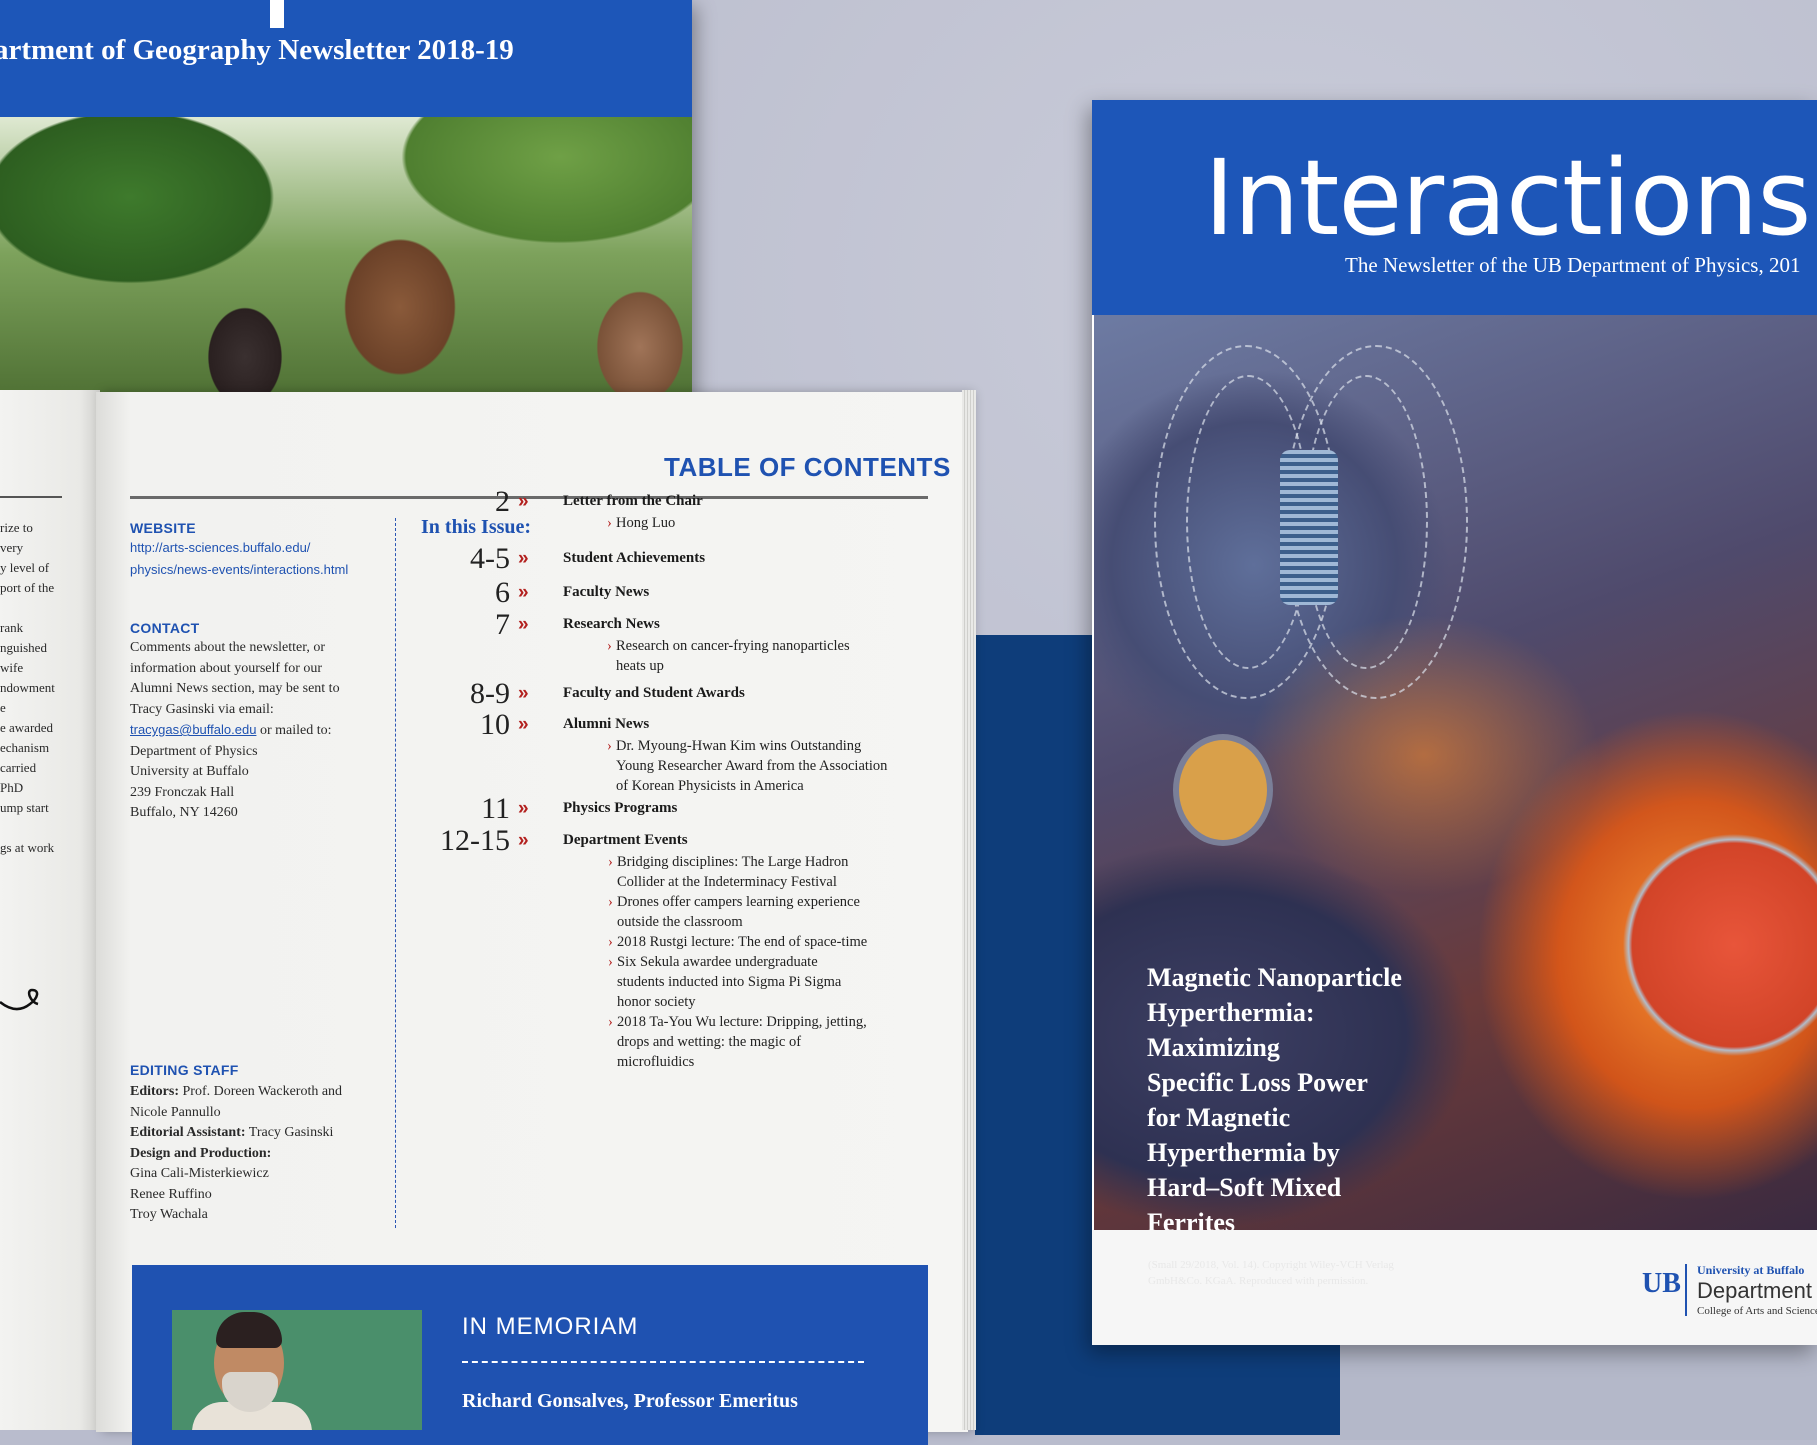 The width and height of the screenshot is (1817, 1445). I want to click on memoriam-rule, so click(663, 1362).